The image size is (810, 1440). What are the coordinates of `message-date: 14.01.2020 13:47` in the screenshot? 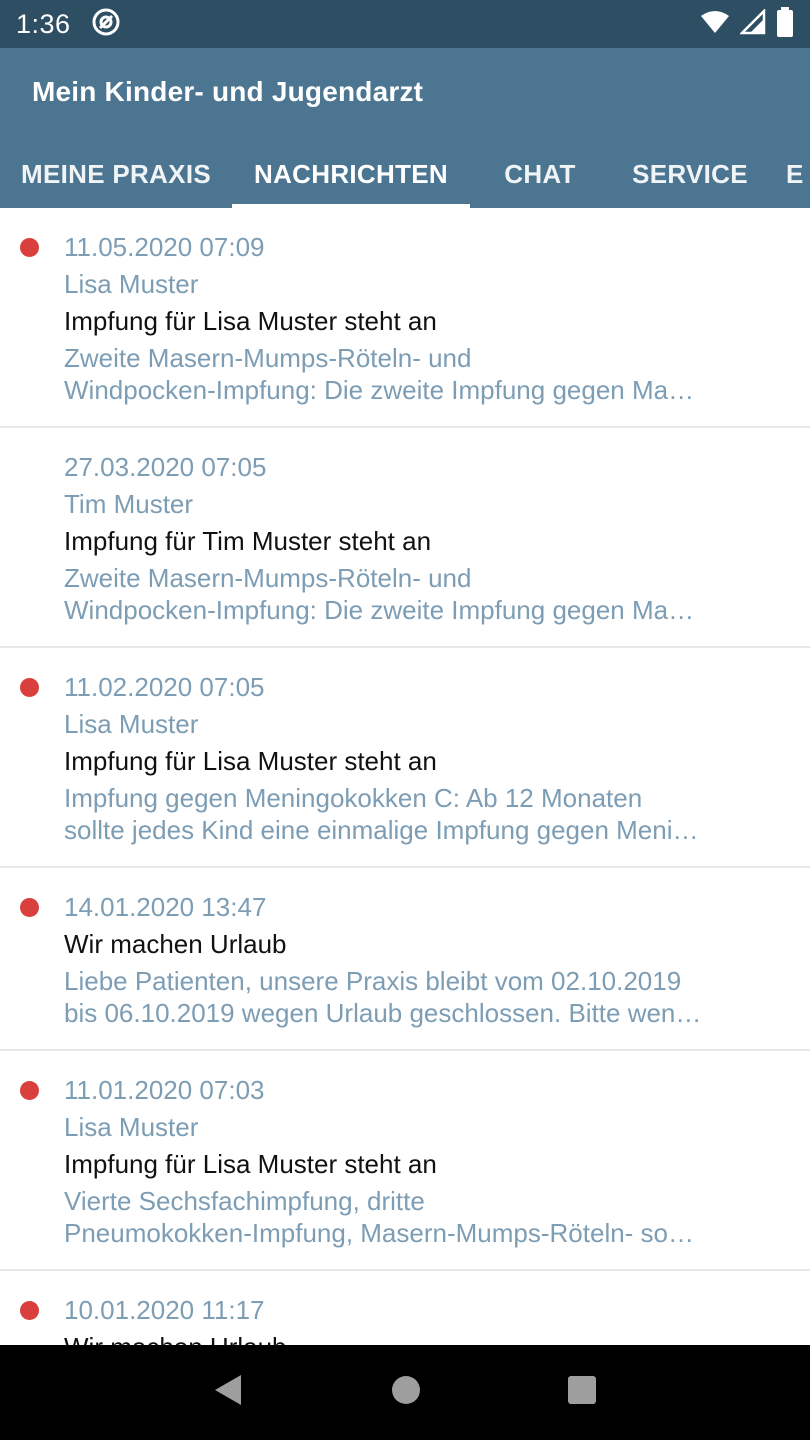 It's located at (165, 907).